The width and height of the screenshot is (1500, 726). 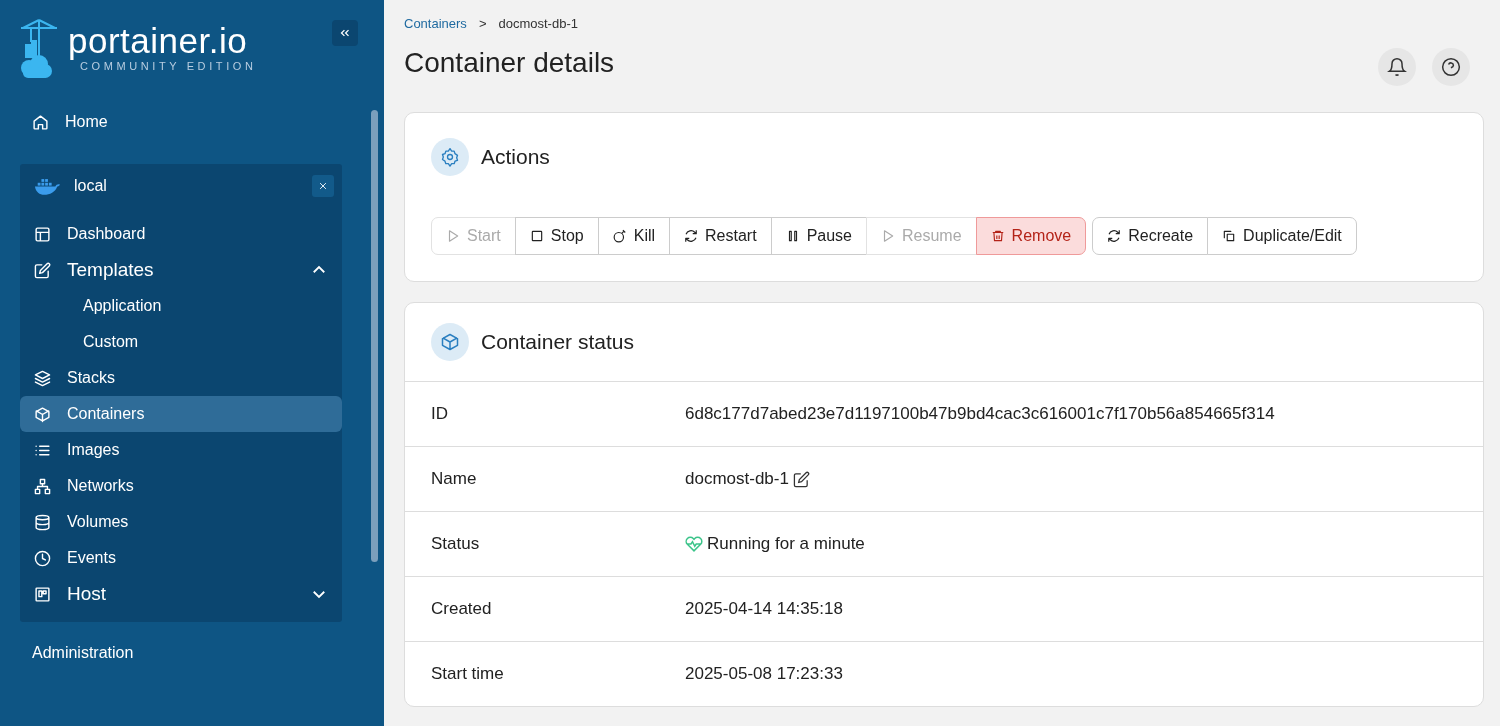 I want to click on bell-icon, so click(x=1397, y=67).